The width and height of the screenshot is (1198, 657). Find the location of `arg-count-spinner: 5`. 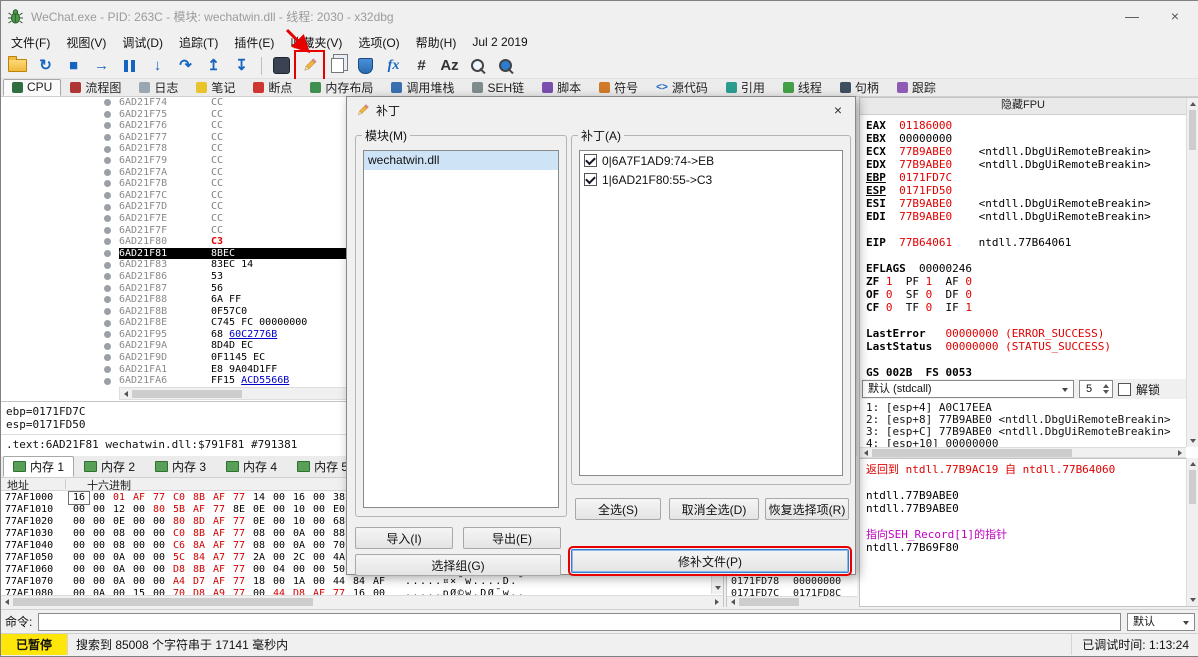

arg-count-spinner: 5 is located at coordinates (1096, 389).